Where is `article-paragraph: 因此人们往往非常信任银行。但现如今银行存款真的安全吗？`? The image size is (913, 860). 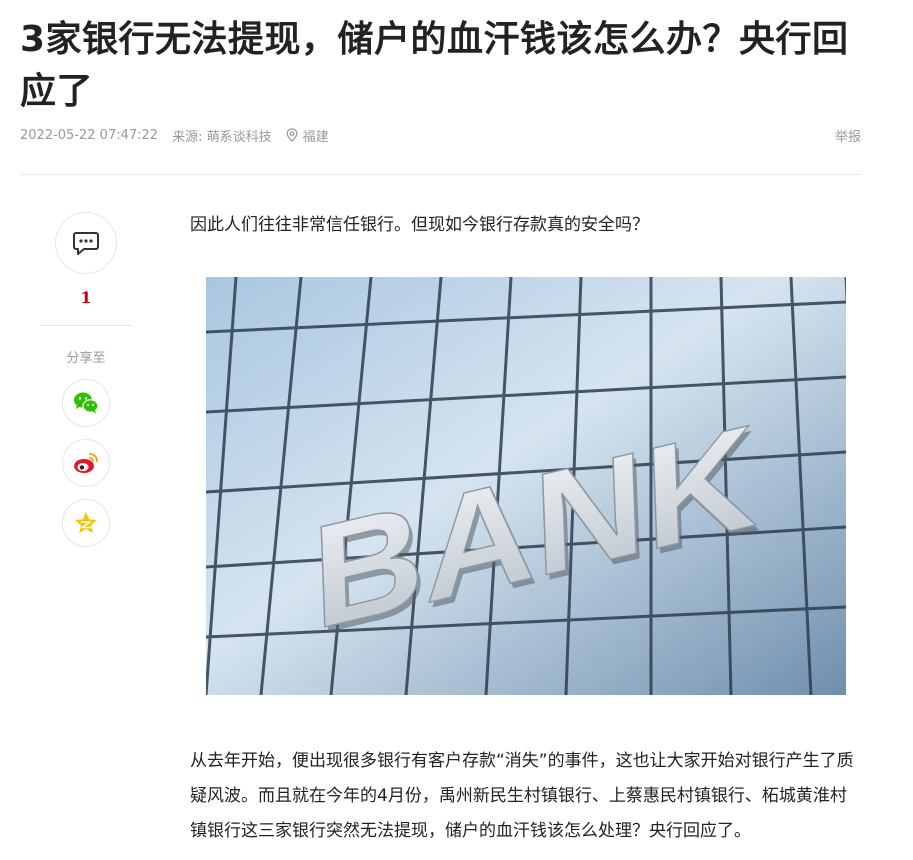
article-paragraph: 因此人们往往非常信任银行。但现如今银行存款真的安全吗？ is located at coordinates (419, 225).